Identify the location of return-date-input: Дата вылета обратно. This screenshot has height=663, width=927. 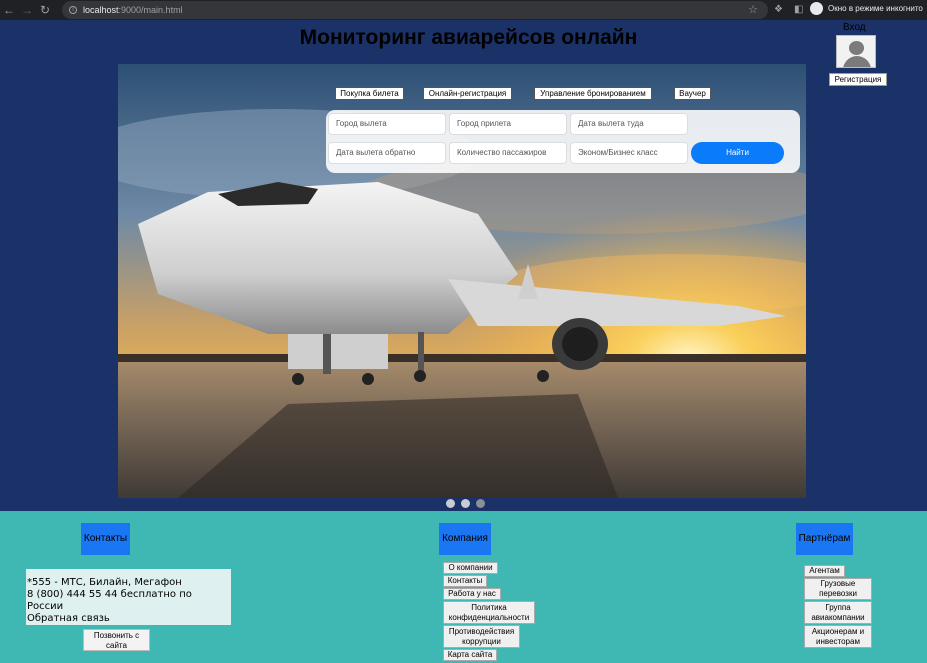
(387, 153).